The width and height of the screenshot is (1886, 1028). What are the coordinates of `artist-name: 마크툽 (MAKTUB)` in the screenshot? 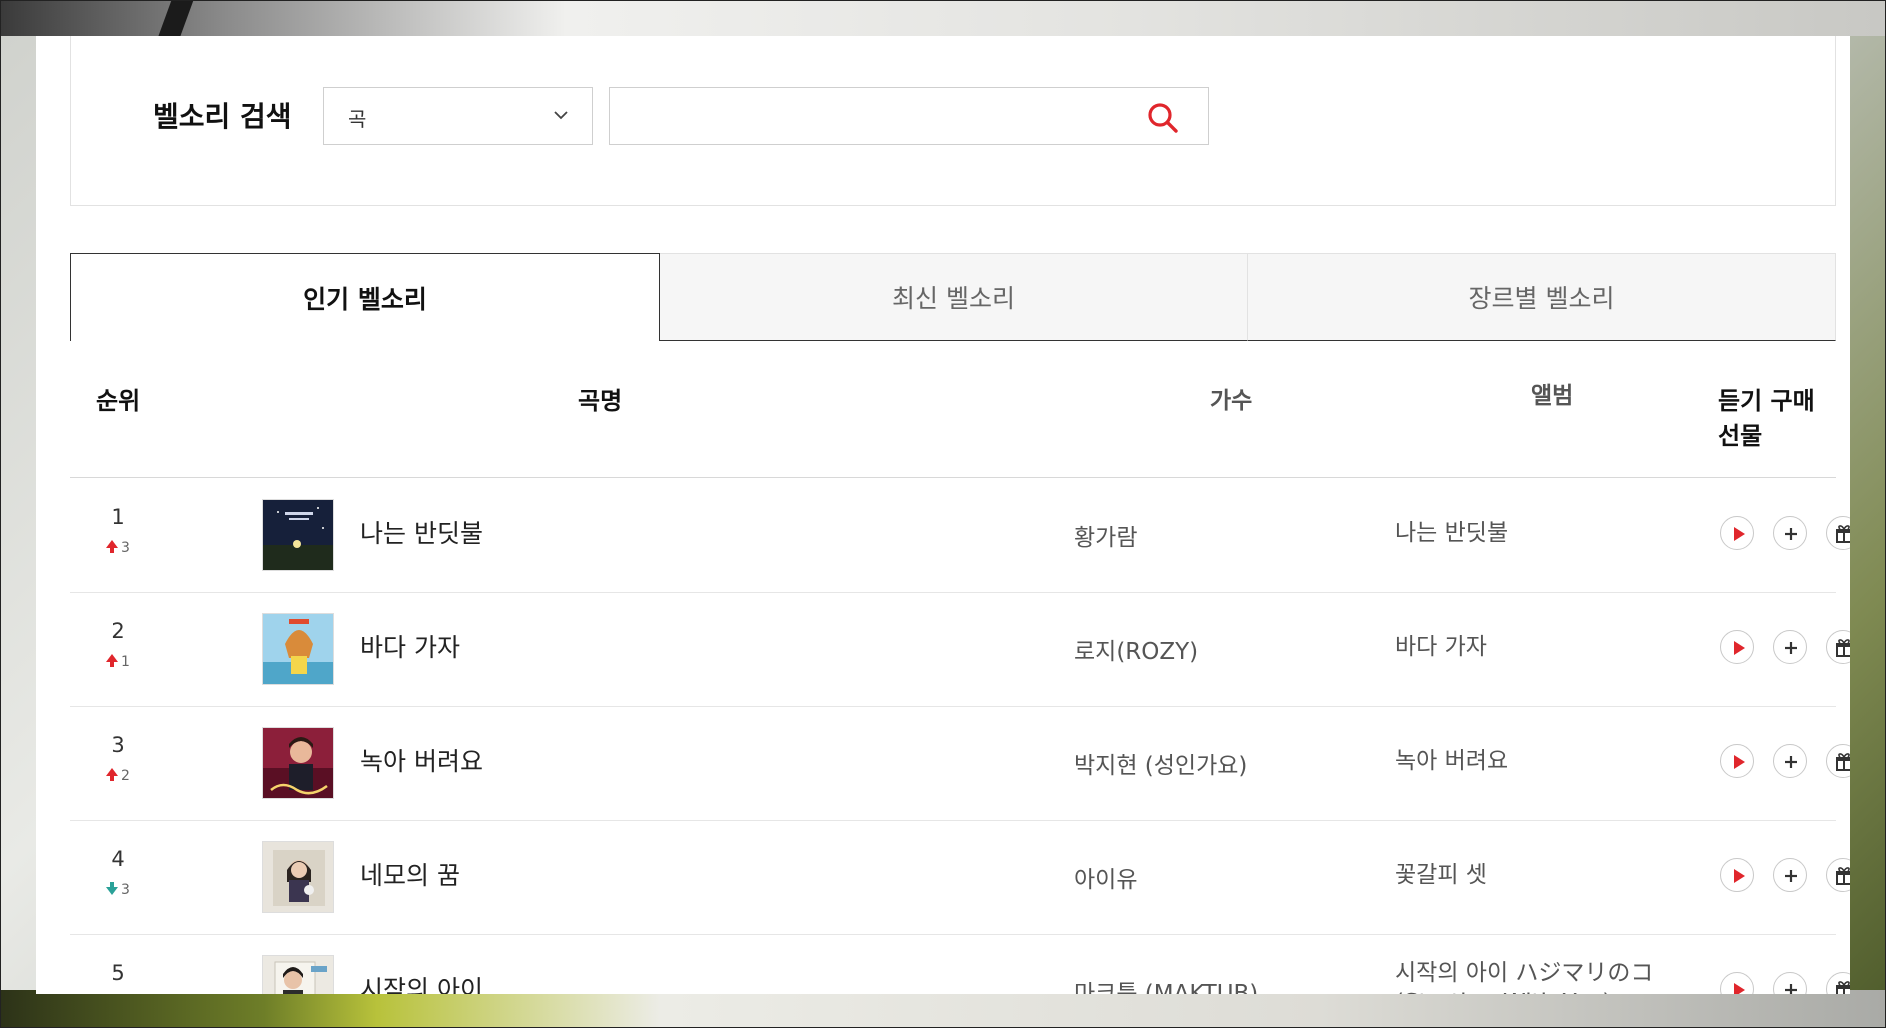 It's located at (1166, 984).